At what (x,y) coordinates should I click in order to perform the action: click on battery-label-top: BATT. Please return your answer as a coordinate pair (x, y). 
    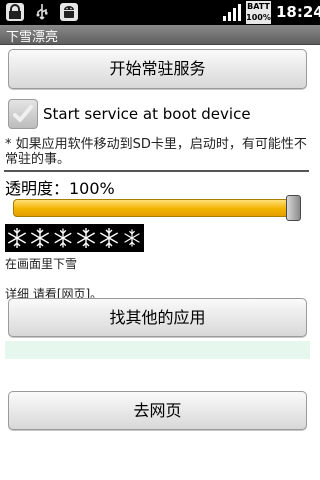
    Looking at the image, I should click on (258, 6).